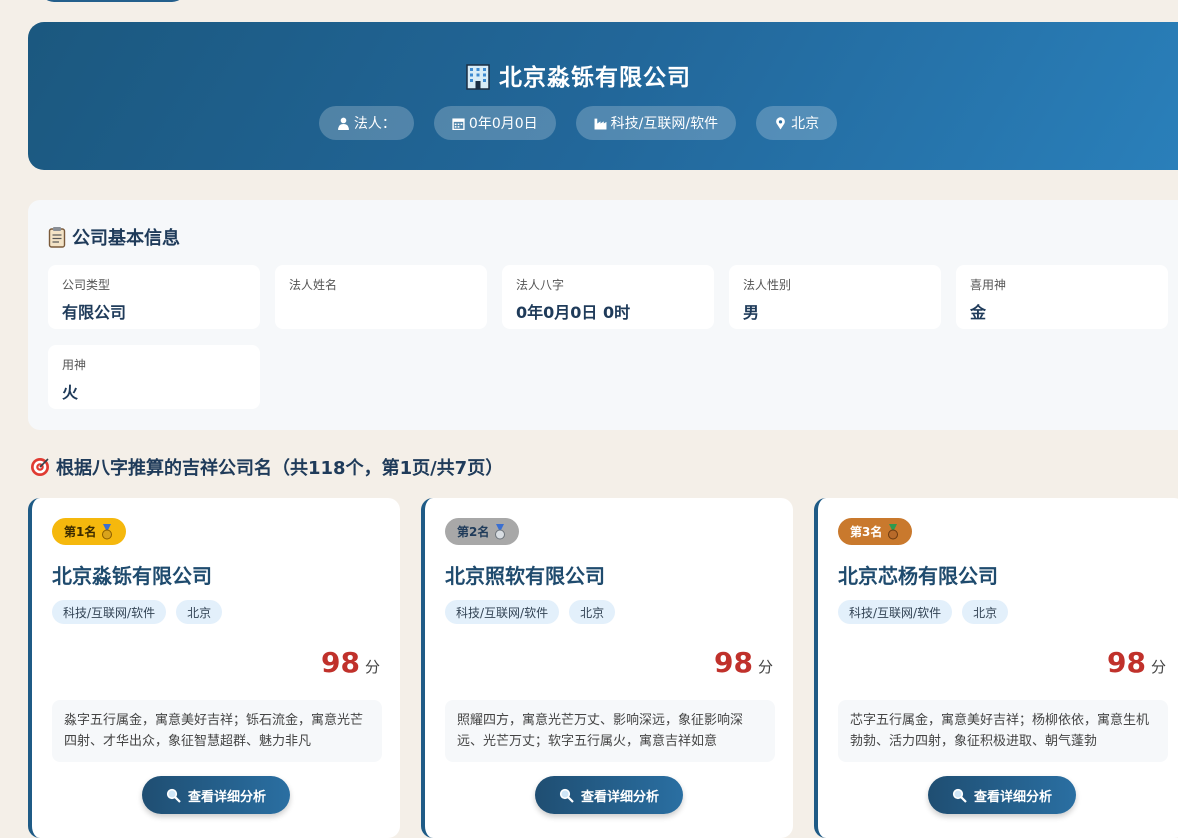 The width and height of the screenshot is (1178, 838). I want to click on location-label: 北京, so click(805, 124).